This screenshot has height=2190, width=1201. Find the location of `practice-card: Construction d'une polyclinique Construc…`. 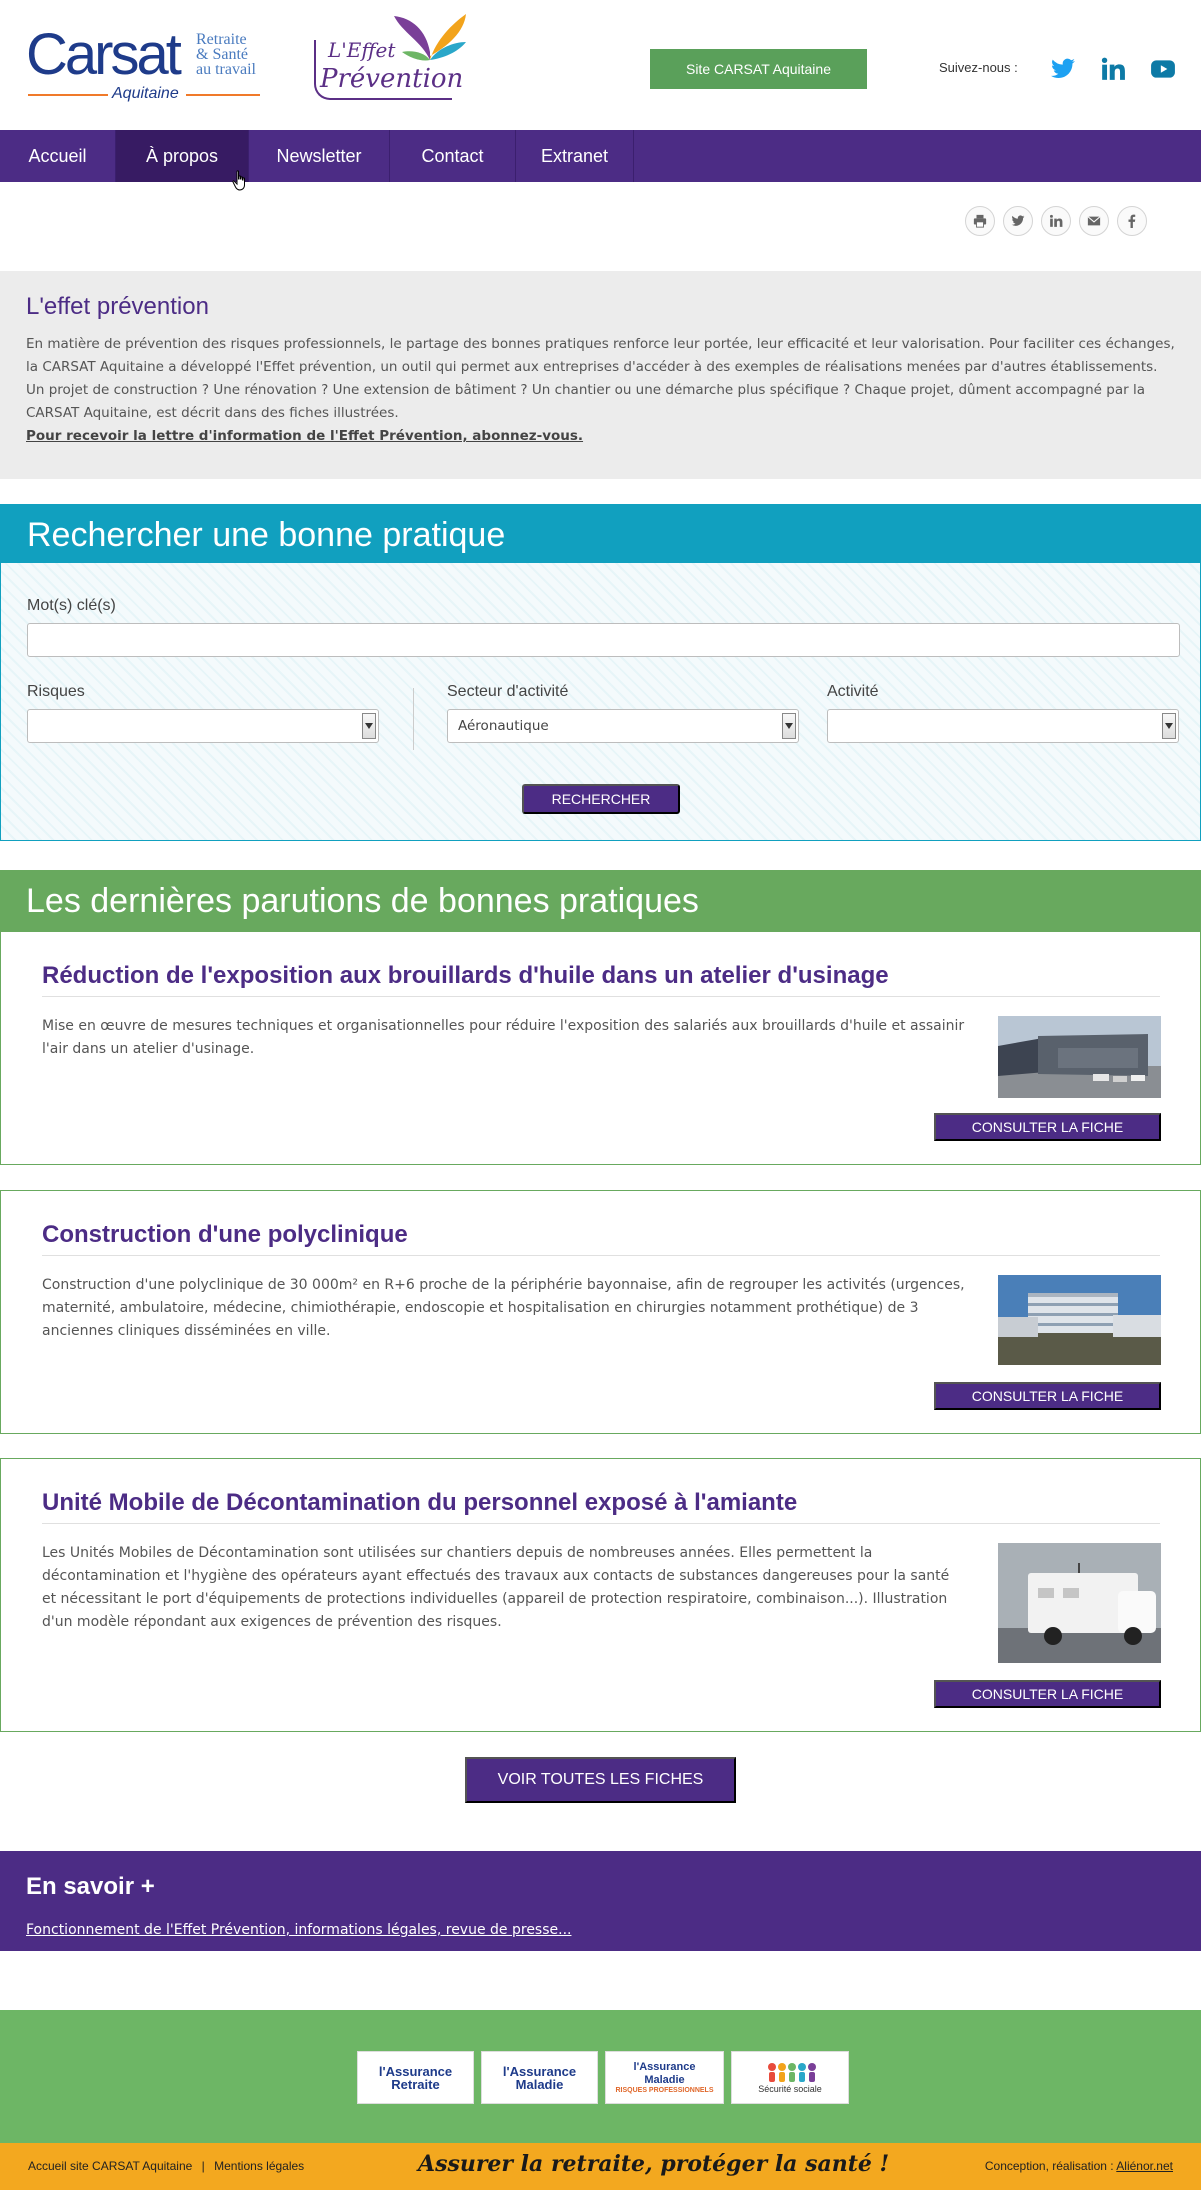

practice-card: Construction d'une polyclinique Construc… is located at coordinates (600, 1312).